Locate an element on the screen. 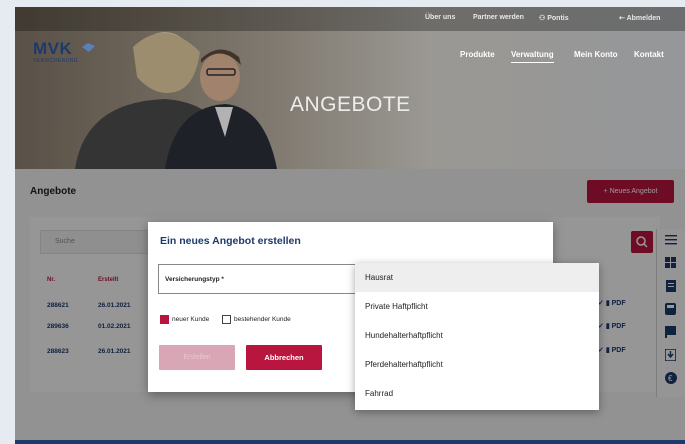 The width and height of the screenshot is (685, 444). logo: MVK VERSICHERUNG is located at coordinates (64, 51).